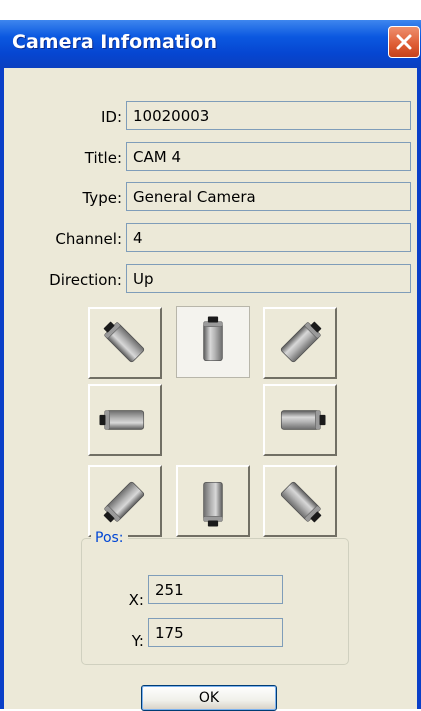  I want to click on id-field: 10020003, so click(268, 115).